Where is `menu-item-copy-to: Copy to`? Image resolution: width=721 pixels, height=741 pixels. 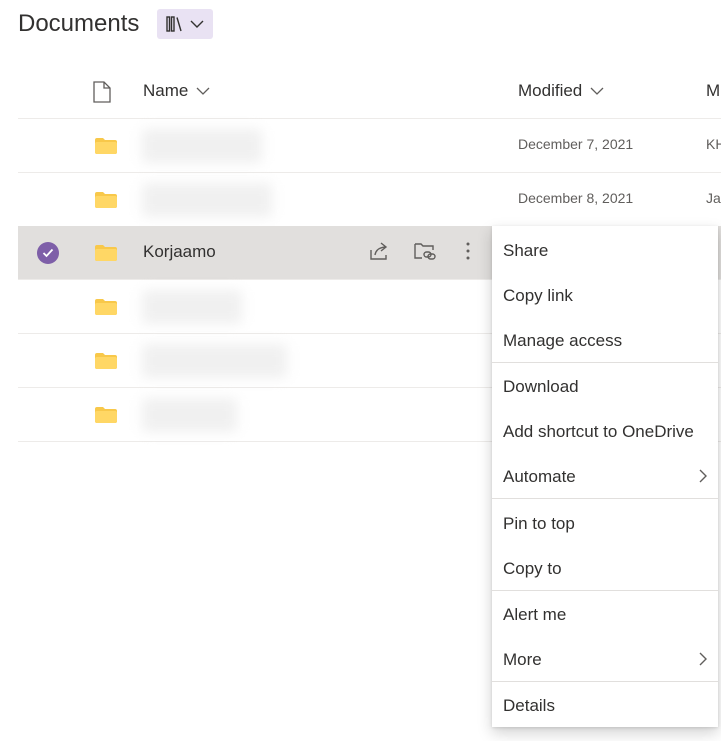
menu-item-copy-to: Copy to is located at coordinates (605, 568).